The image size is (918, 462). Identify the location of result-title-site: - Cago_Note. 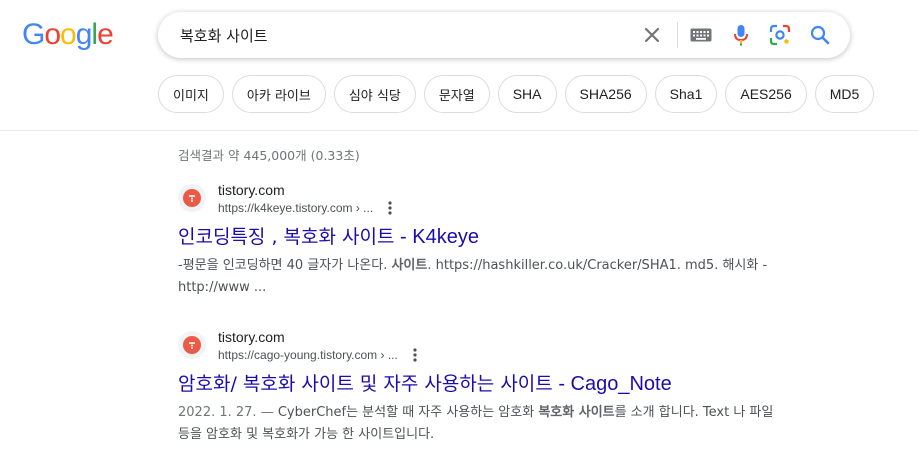
(612, 384).